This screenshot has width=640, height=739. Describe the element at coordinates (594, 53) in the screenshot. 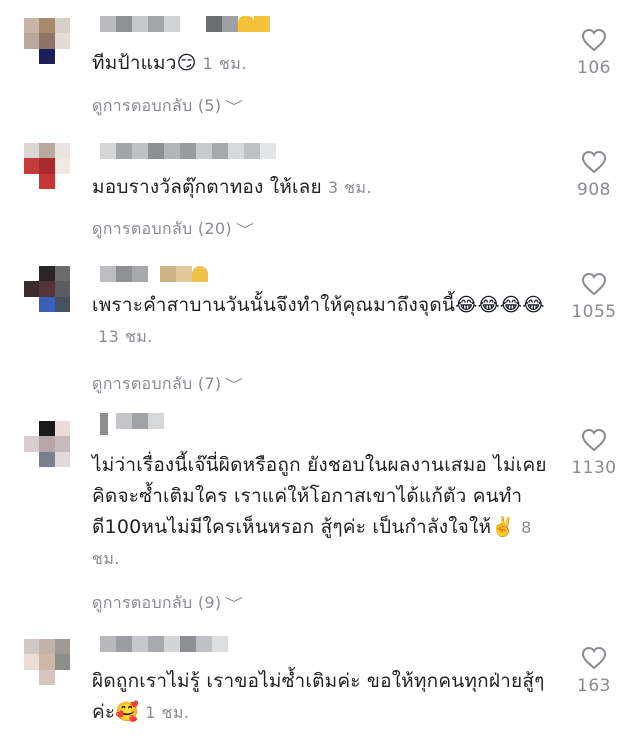

I see `like-button: 106` at that location.